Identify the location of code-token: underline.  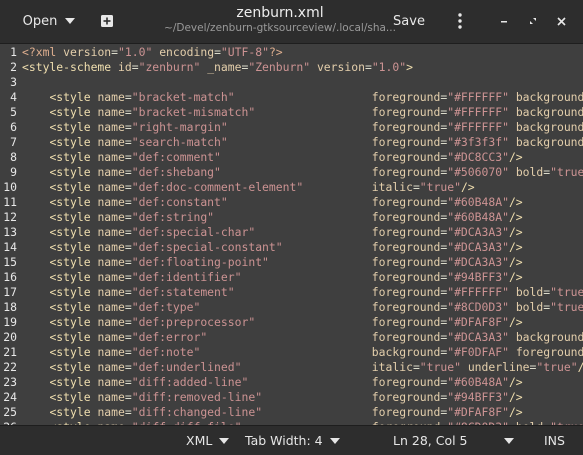
(498, 367).